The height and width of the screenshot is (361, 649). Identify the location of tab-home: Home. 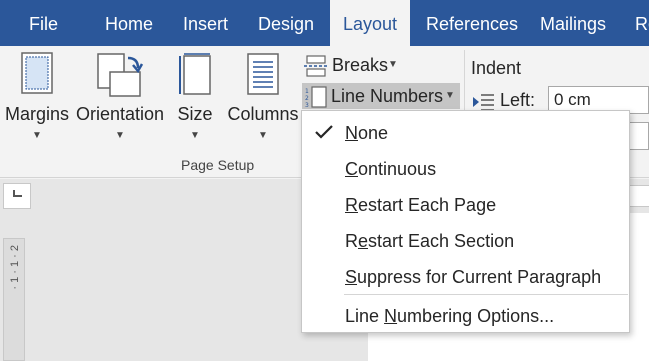
(129, 23).